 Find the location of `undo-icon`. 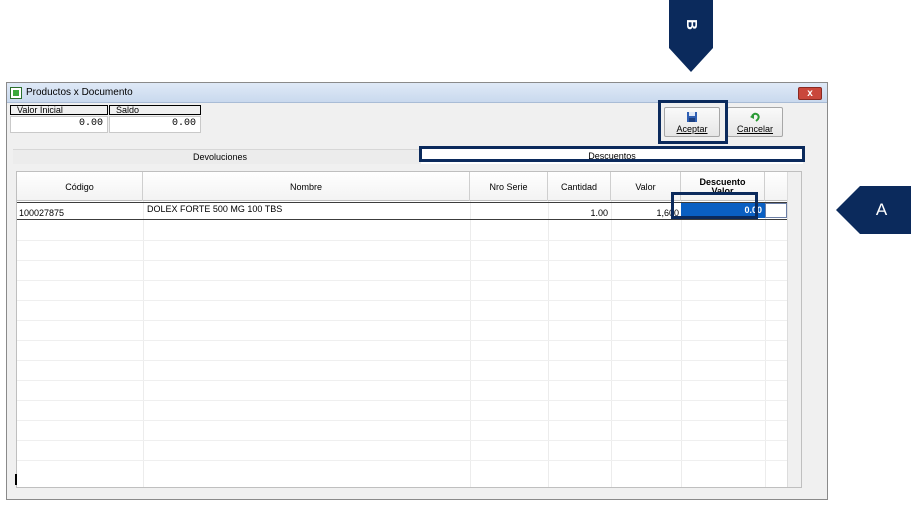

undo-icon is located at coordinates (755, 117).